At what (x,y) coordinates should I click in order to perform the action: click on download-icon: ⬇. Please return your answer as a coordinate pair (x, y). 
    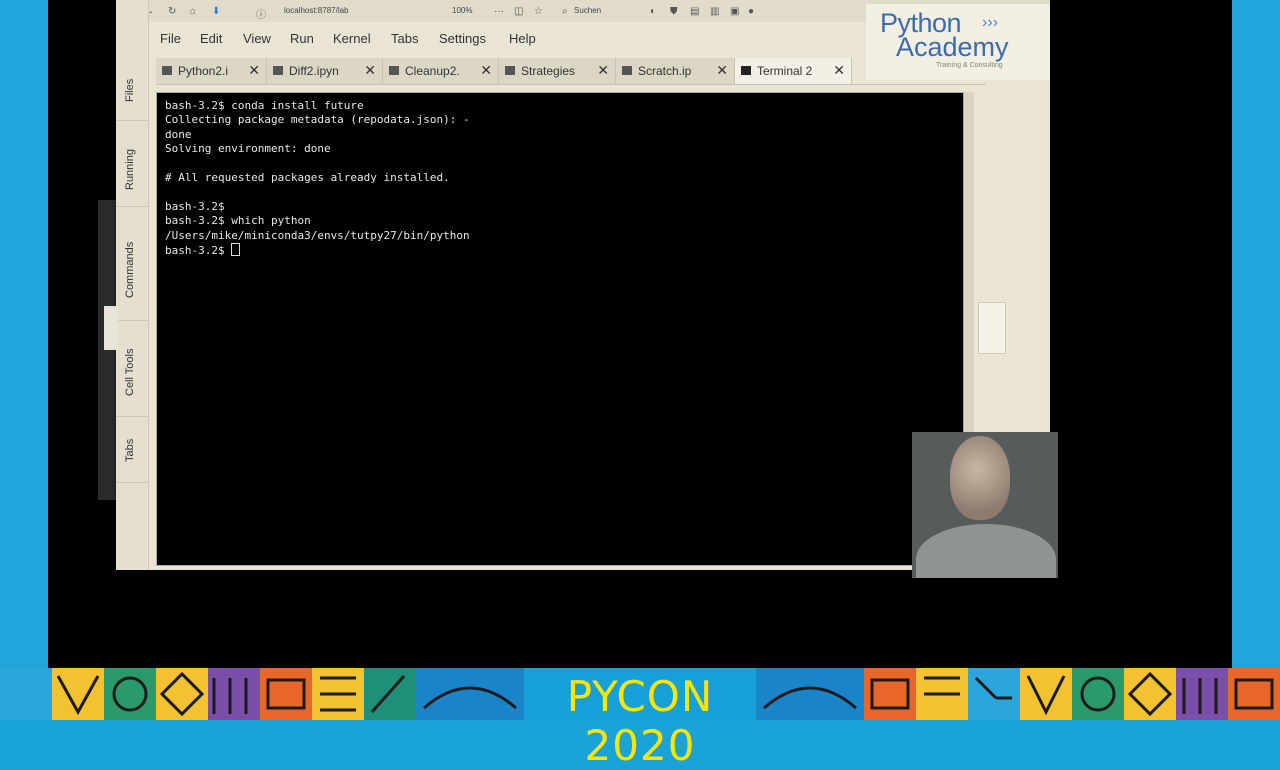
    Looking at the image, I should click on (216, 11).